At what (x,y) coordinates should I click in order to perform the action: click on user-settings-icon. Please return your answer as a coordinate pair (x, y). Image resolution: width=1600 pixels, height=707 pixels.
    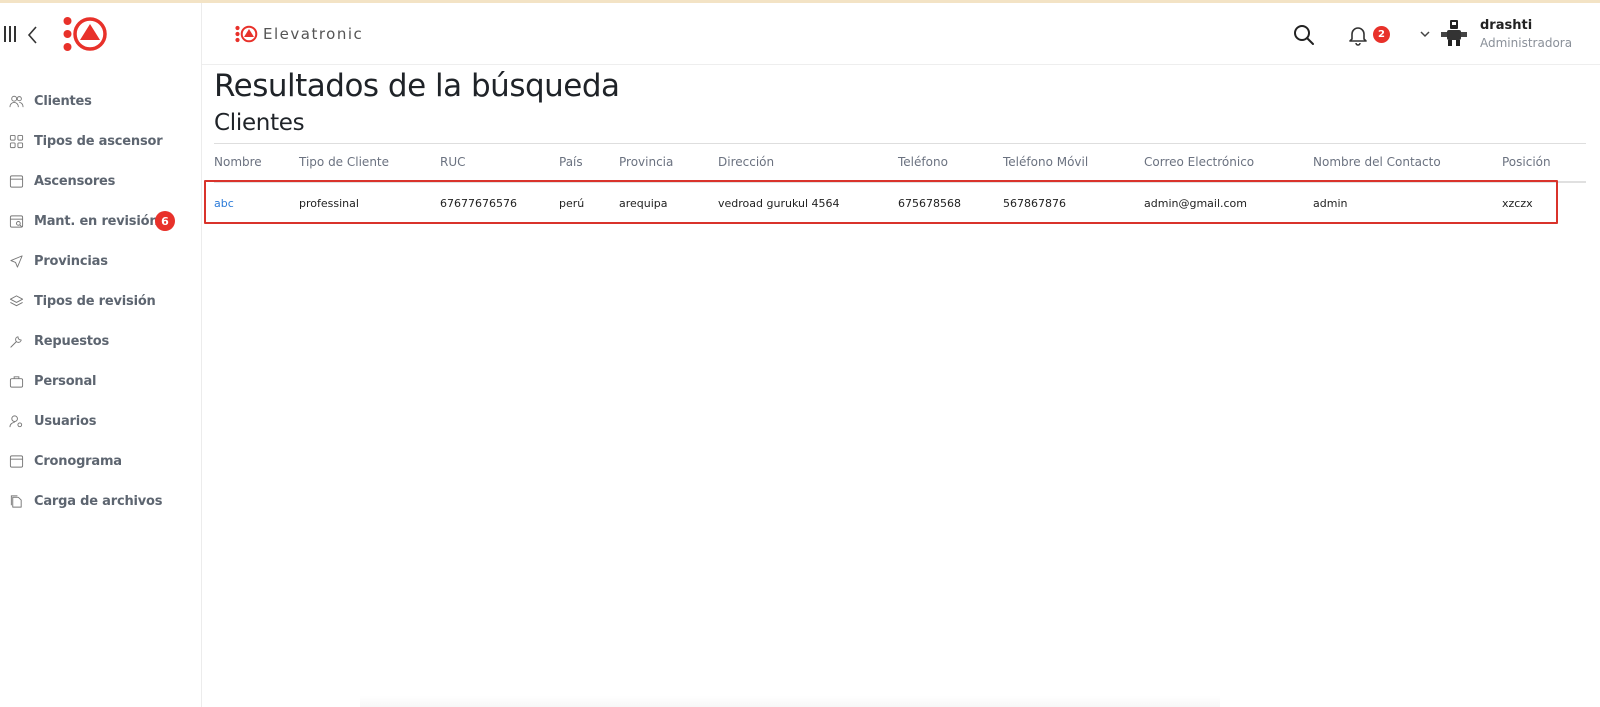
    Looking at the image, I should click on (16, 421).